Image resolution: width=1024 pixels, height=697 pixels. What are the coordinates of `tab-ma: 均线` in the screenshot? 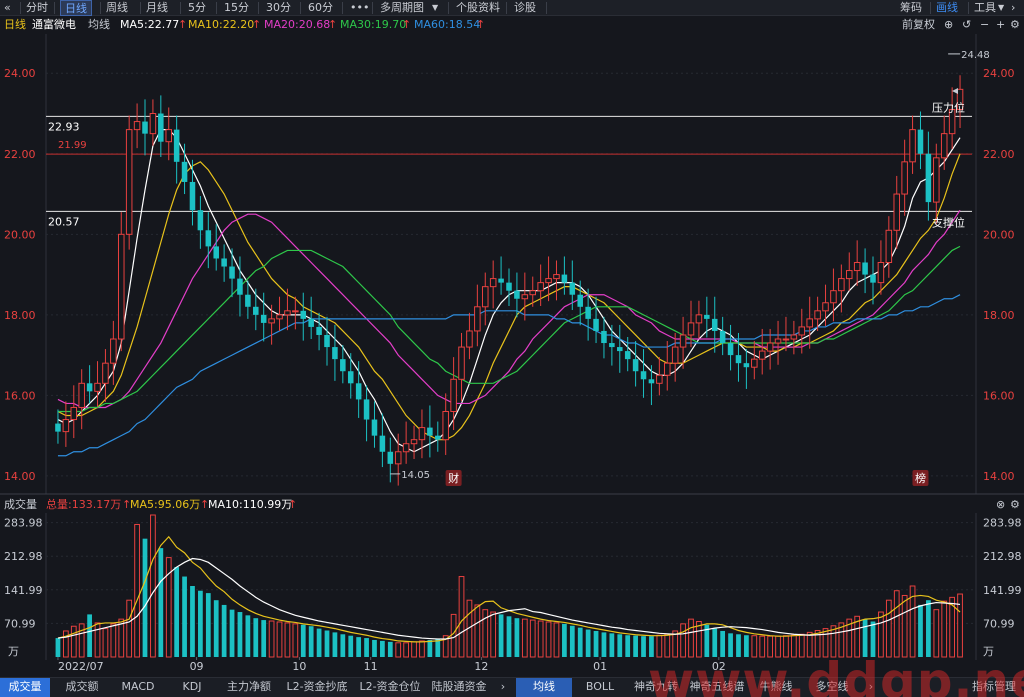 It's located at (544, 687).